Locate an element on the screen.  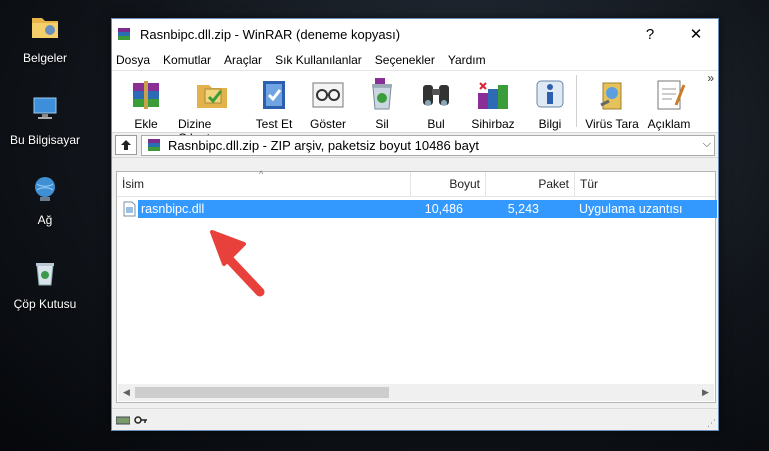
desktop-icon-label: Ağ is located at coordinates (45, 220).